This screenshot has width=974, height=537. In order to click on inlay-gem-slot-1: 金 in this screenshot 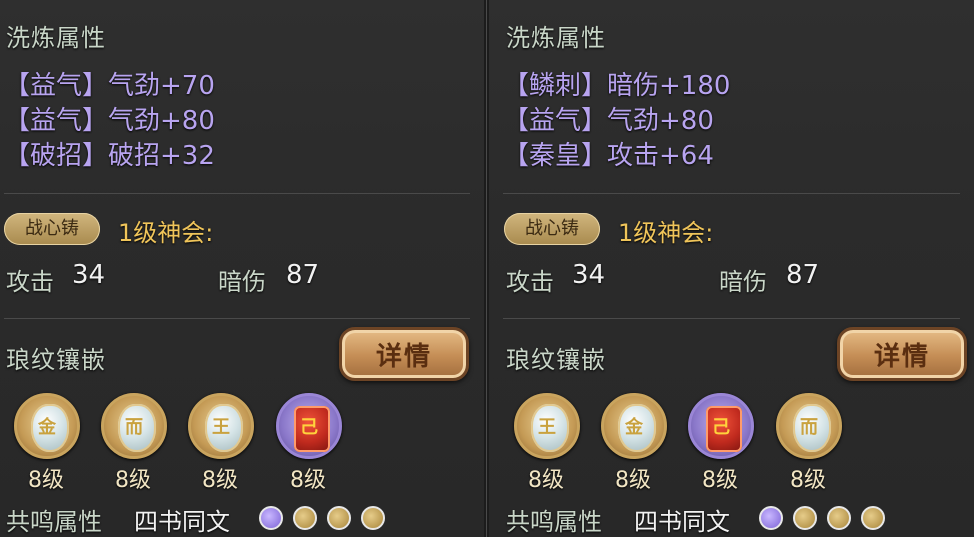, I will do `click(47, 426)`.